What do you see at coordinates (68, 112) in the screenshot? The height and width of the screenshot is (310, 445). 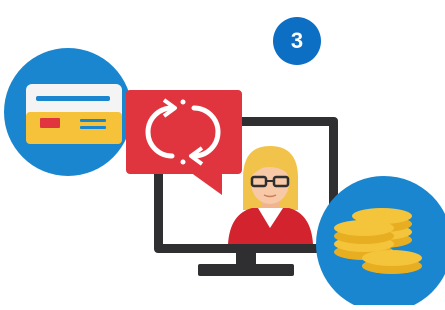 I see `credit-card-icon` at bounding box center [68, 112].